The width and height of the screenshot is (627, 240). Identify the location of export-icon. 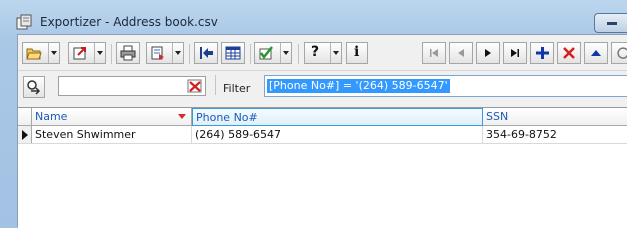
(79, 53).